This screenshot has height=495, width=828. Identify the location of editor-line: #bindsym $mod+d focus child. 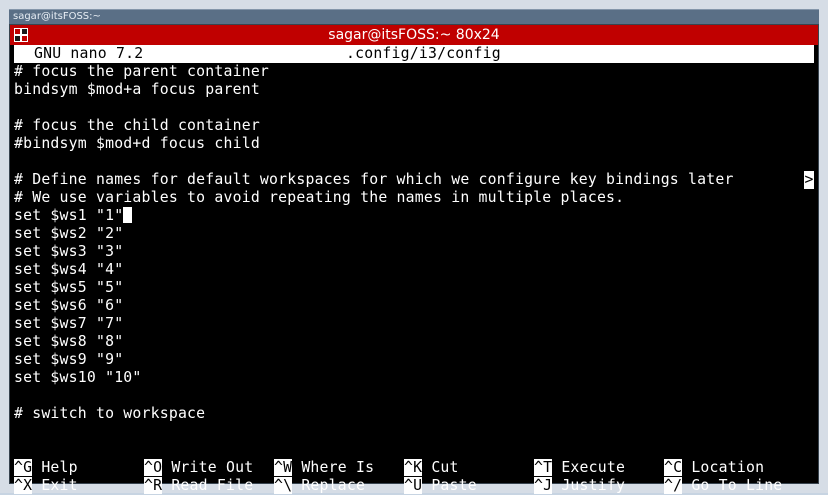
(414, 144).